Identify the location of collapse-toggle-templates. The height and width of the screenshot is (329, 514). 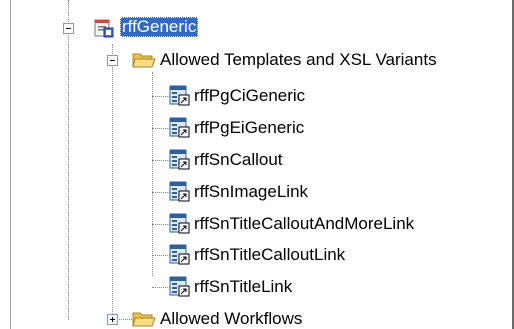
(112, 60).